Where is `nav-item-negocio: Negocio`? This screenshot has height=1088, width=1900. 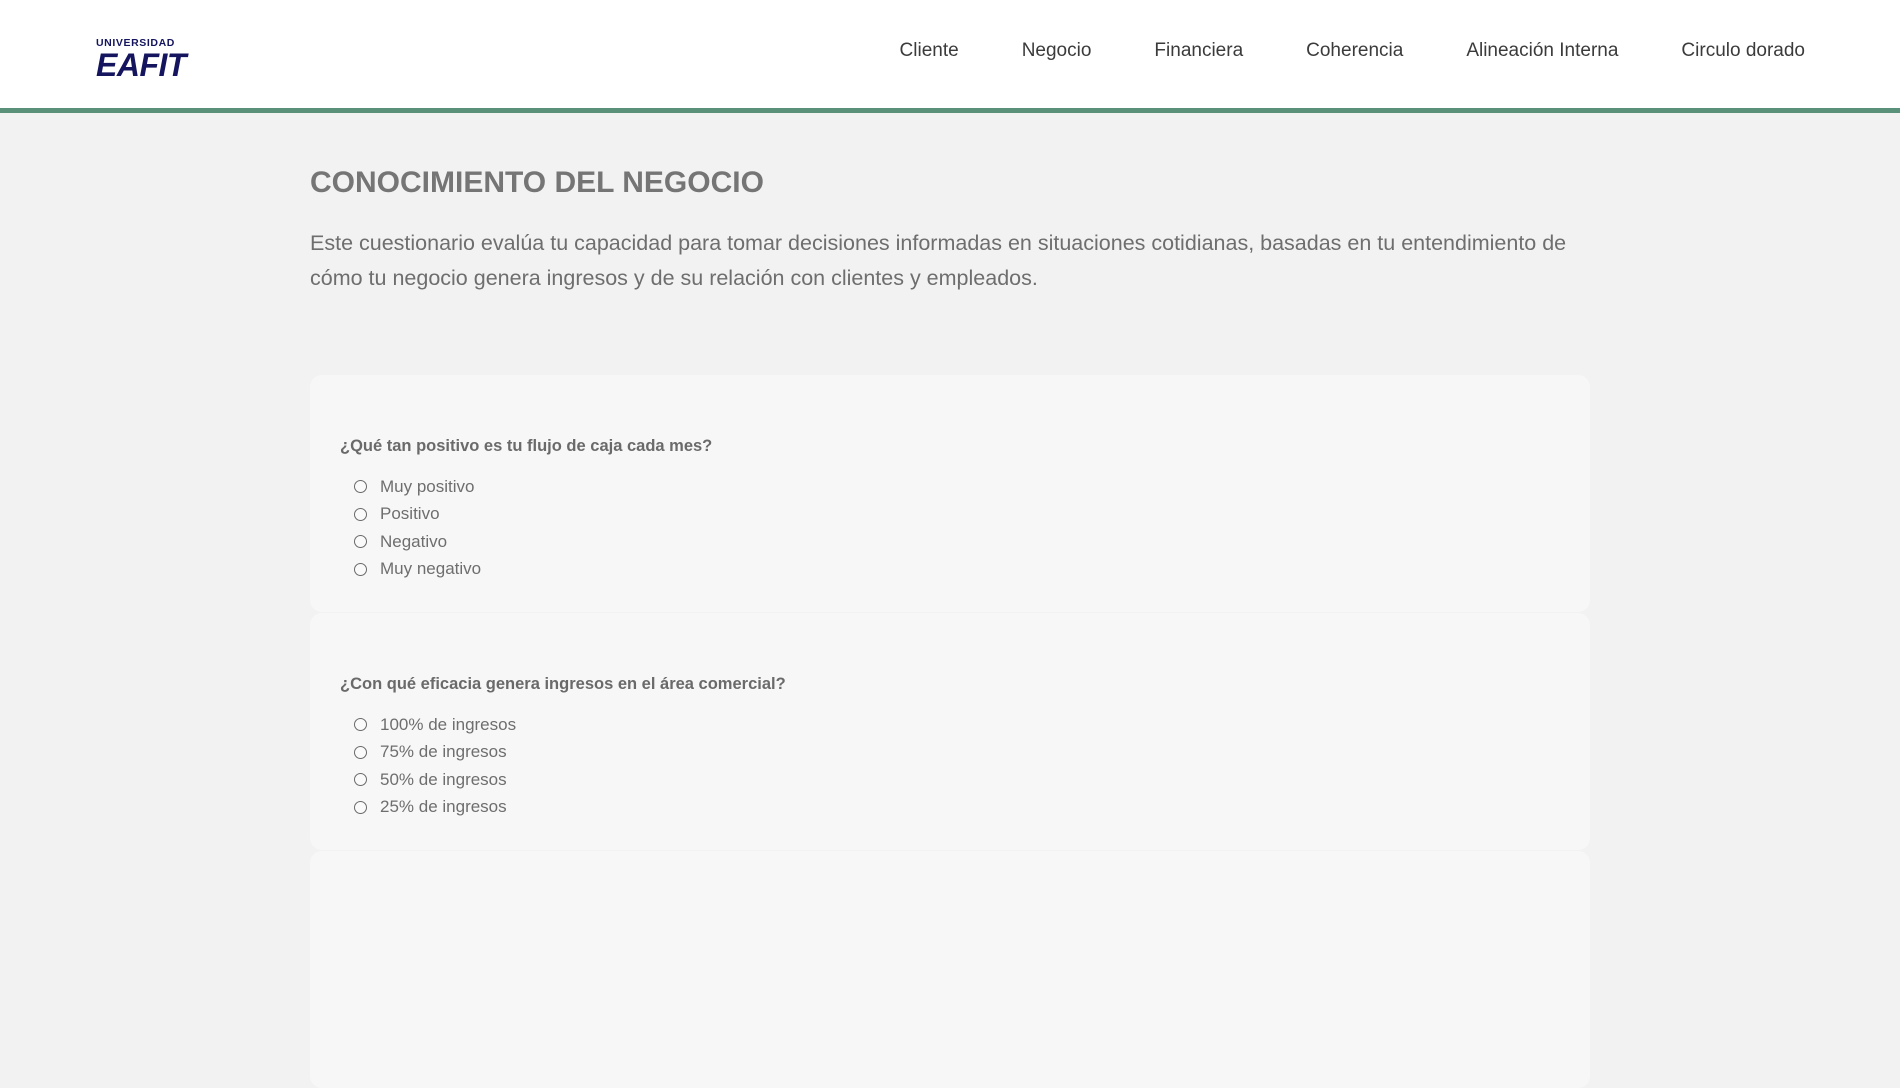 nav-item-negocio: Negocio is located at coordinates (1057, 51).